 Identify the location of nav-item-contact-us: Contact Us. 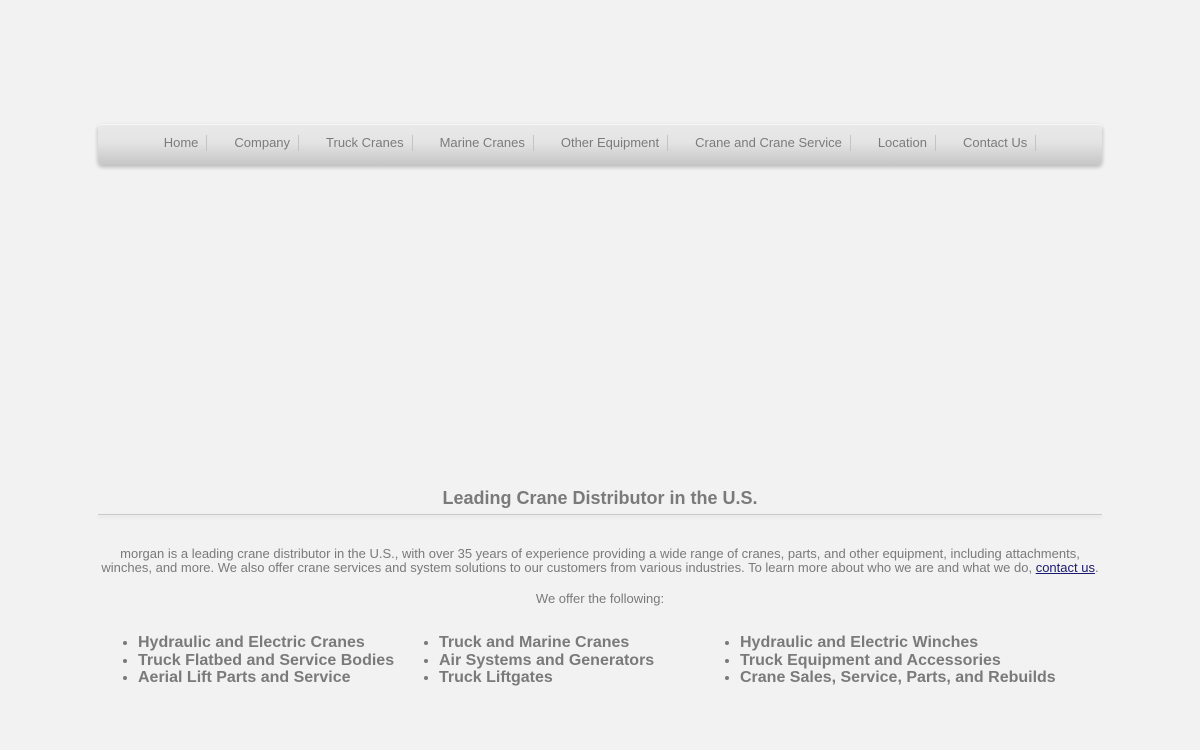
(986, 144).